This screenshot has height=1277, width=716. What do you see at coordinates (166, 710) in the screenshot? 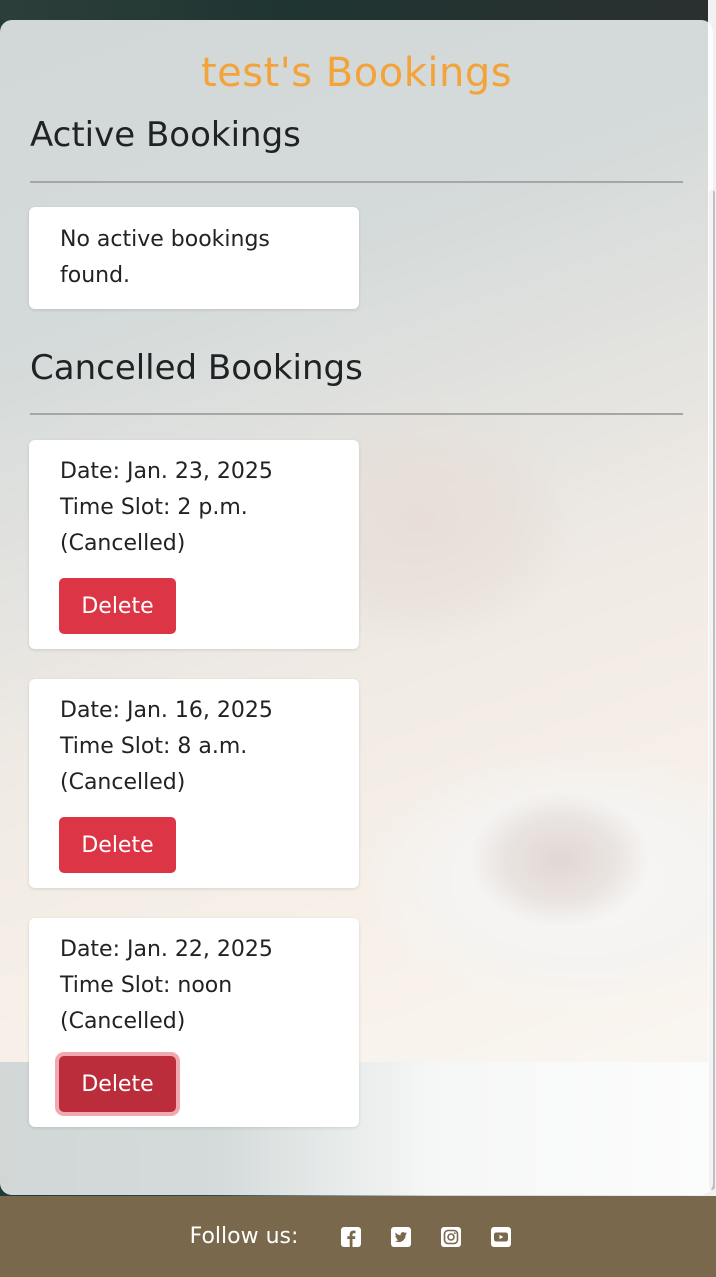
I see `booking-date: Date: Jan. 16, 2025` at bounding box center [166, 710].